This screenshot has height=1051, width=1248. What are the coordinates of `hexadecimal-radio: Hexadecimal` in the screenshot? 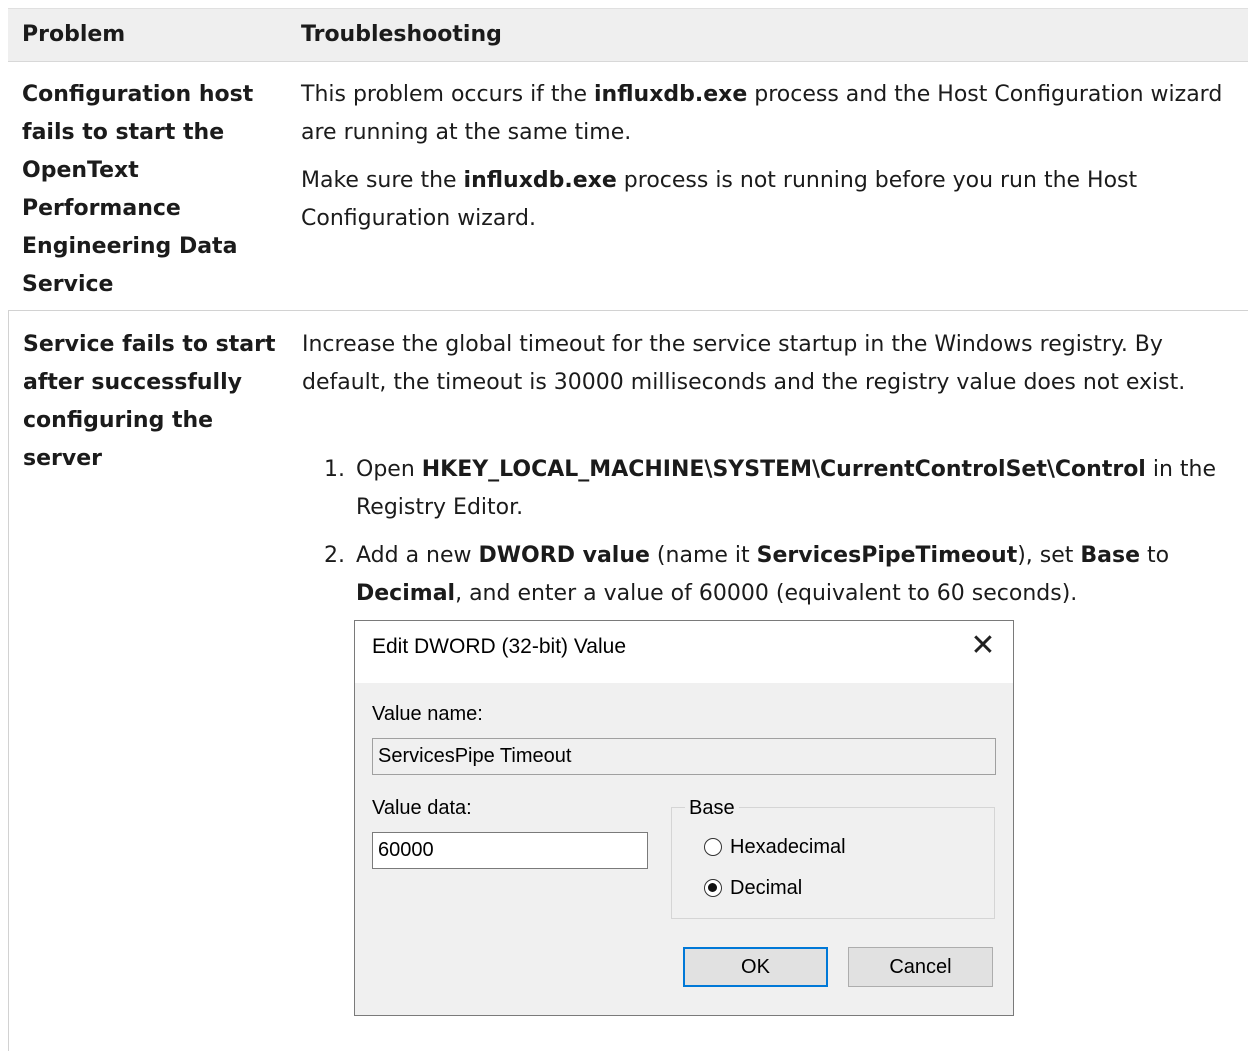 It's located at (775, 847).